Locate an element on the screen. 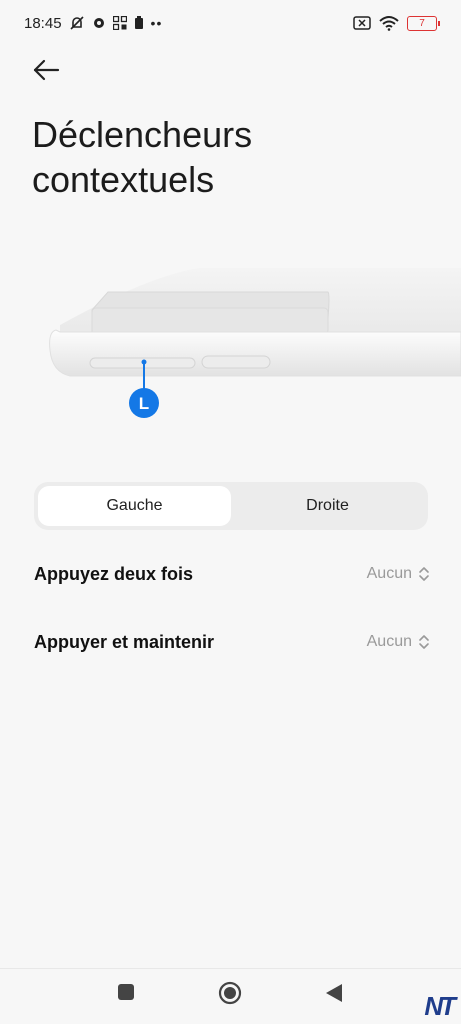 Image resolution: width=461 pixels, height=1024 pixels. setting-press-hold: Appuyer et maintenir Aucun is located at coordinates (232, 642).